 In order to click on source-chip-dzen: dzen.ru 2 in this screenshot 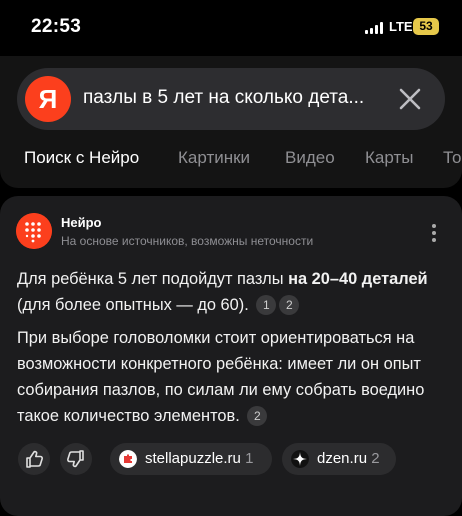, I will do `click(339, 459)`.